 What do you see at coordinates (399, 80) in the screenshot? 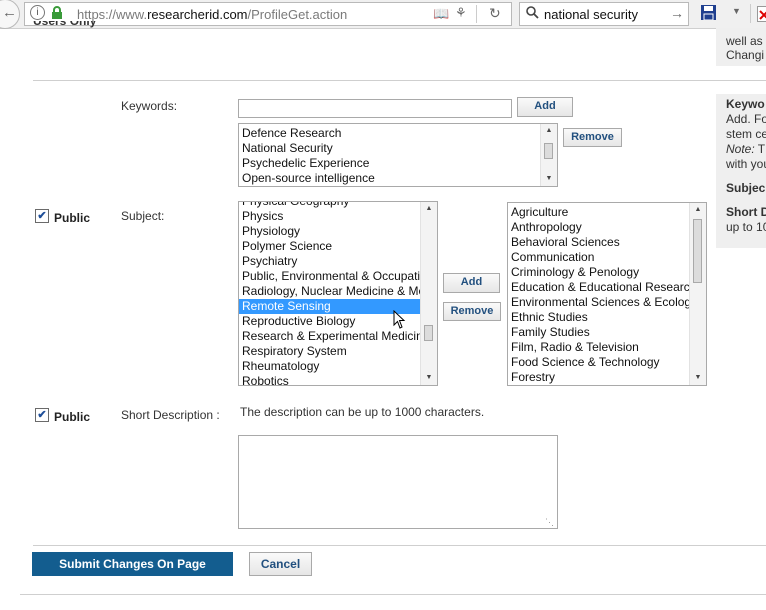
I see `section-divider` at bounding box center [399, 80].